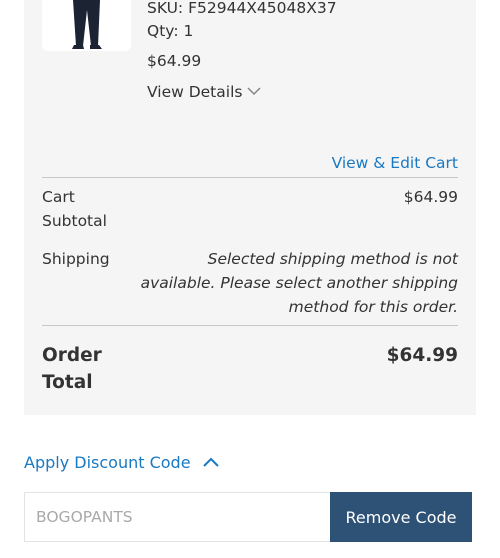 The width and height of the screenshot is (500, 558). I want to click on apply-discount-toggle: Apply Discount Code, so click(121, 462).